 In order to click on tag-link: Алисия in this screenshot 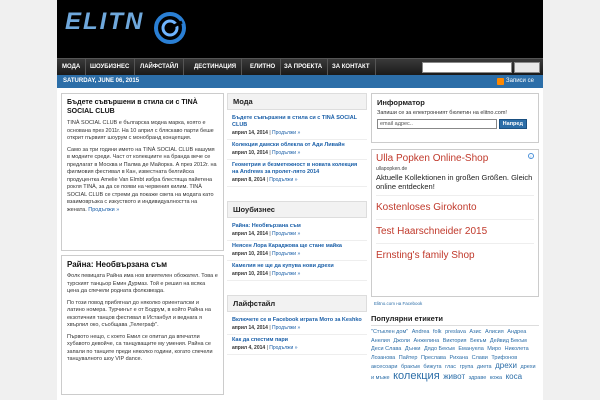, I will do `click(494, 332)`.